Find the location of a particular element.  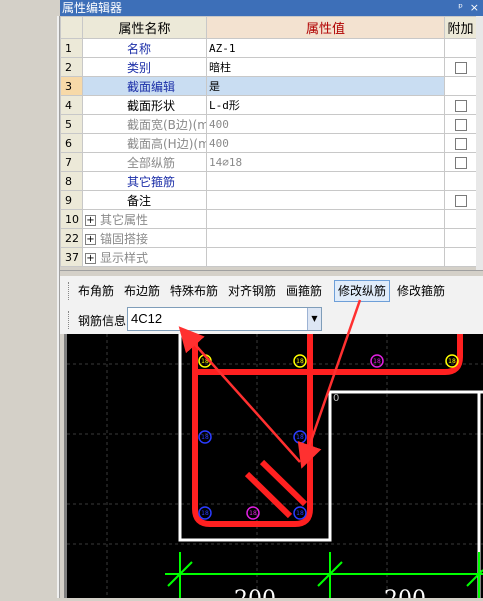

property-row: 8 其它箍筋 is located at coordinates (268, 181).